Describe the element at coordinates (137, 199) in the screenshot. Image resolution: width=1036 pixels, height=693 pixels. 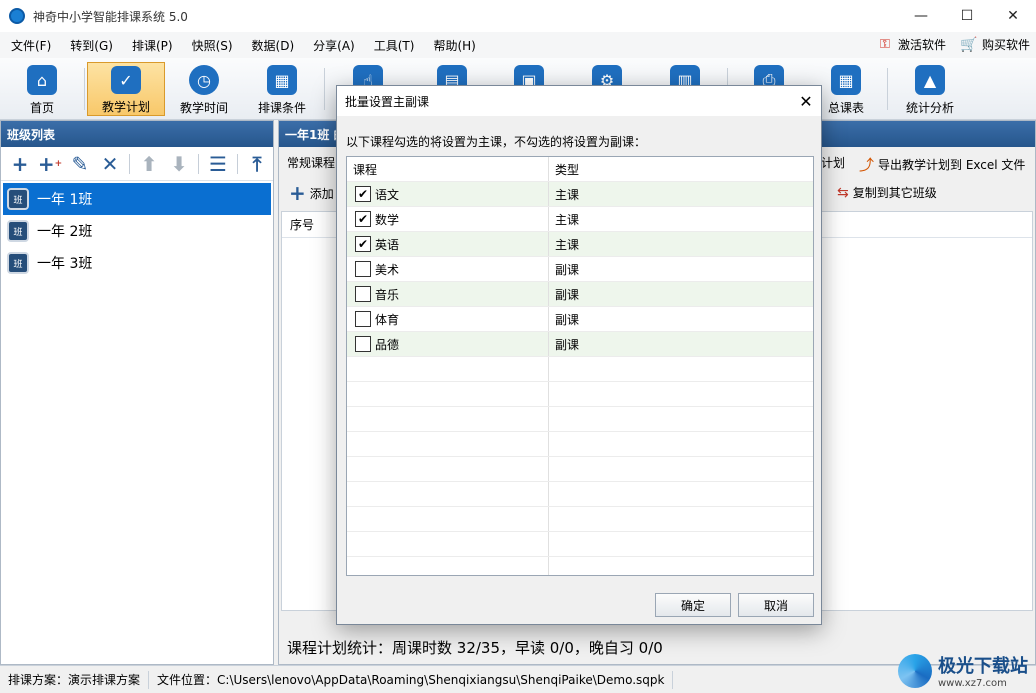
I see `class-item: 班 一年 1班` at that location.